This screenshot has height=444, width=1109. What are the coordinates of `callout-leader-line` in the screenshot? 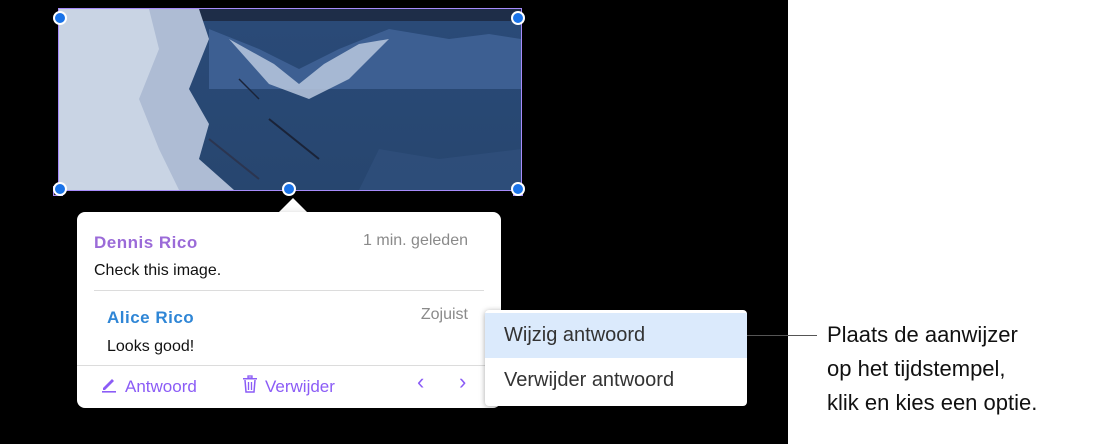 It's located at (782, 335).